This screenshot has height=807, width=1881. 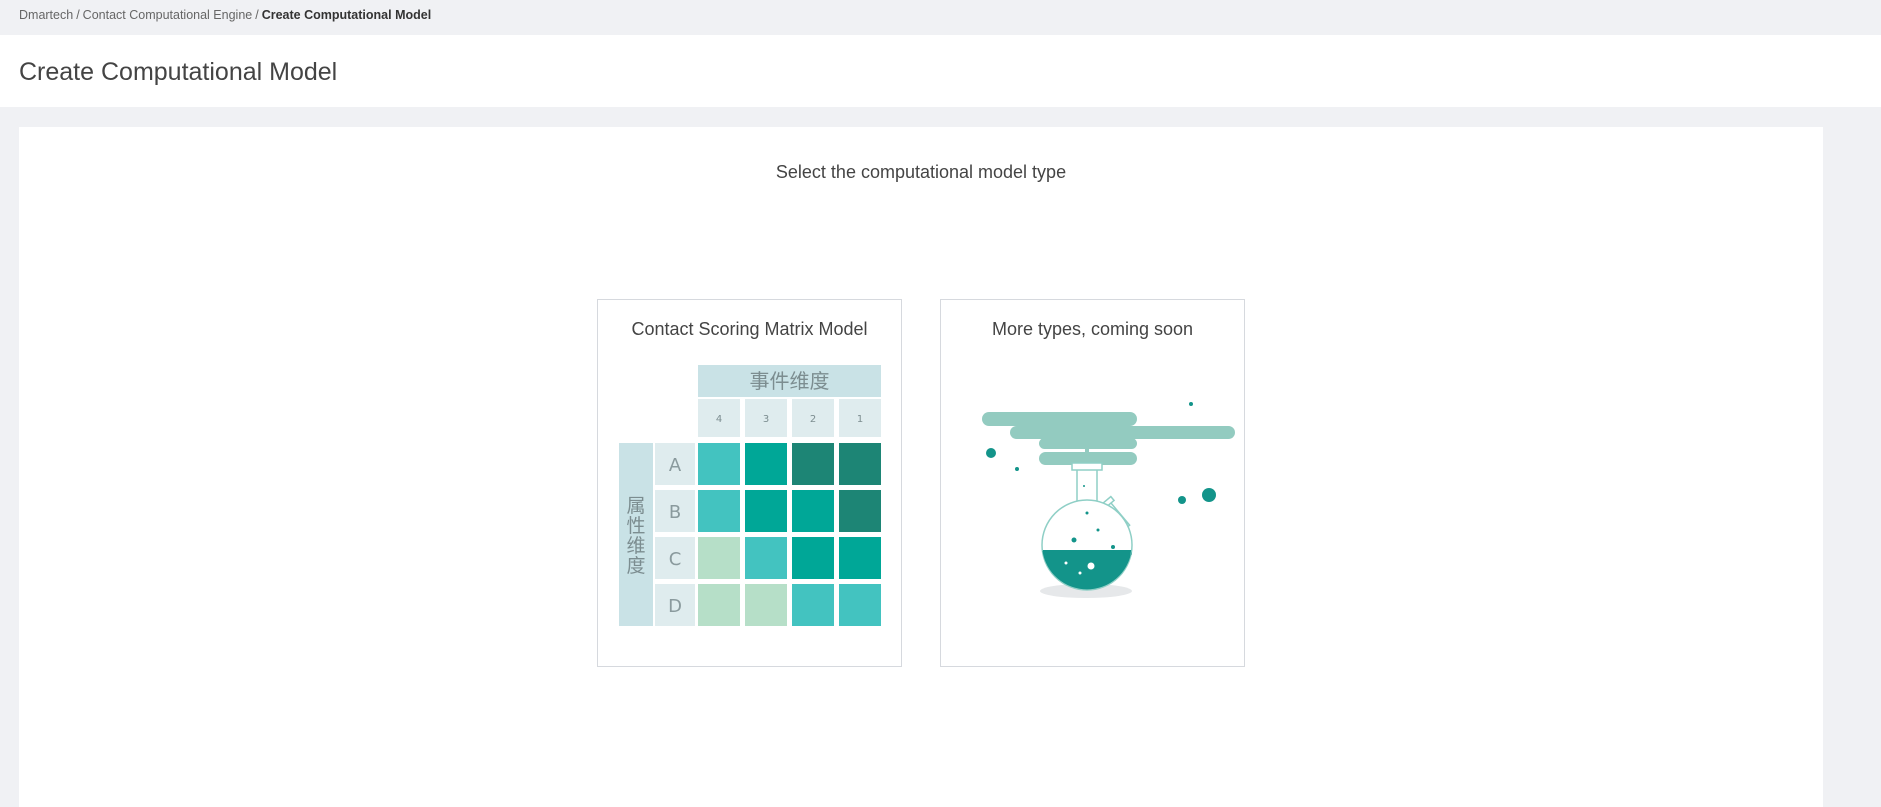 What do you see at coordinates (635, 546) in the screenshot?
I see `matrix-row-header-char: 维` at bounding box center [635, 546].